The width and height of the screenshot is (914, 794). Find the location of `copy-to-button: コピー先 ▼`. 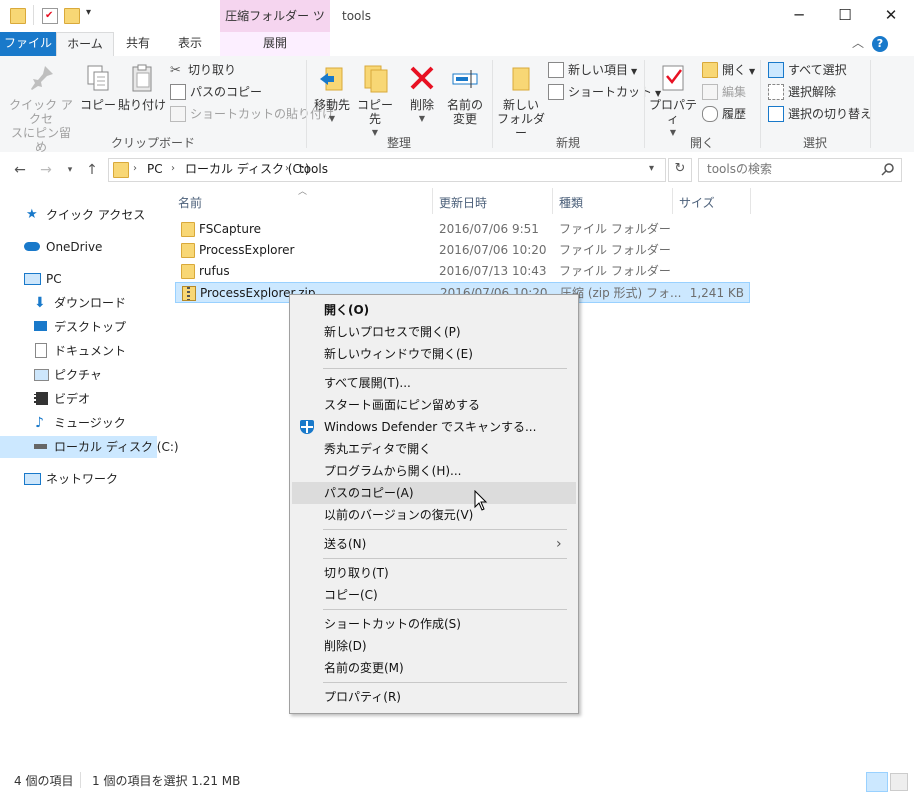

copy-to-button: コピー先 ▼ is located at coordinates (375, 101).